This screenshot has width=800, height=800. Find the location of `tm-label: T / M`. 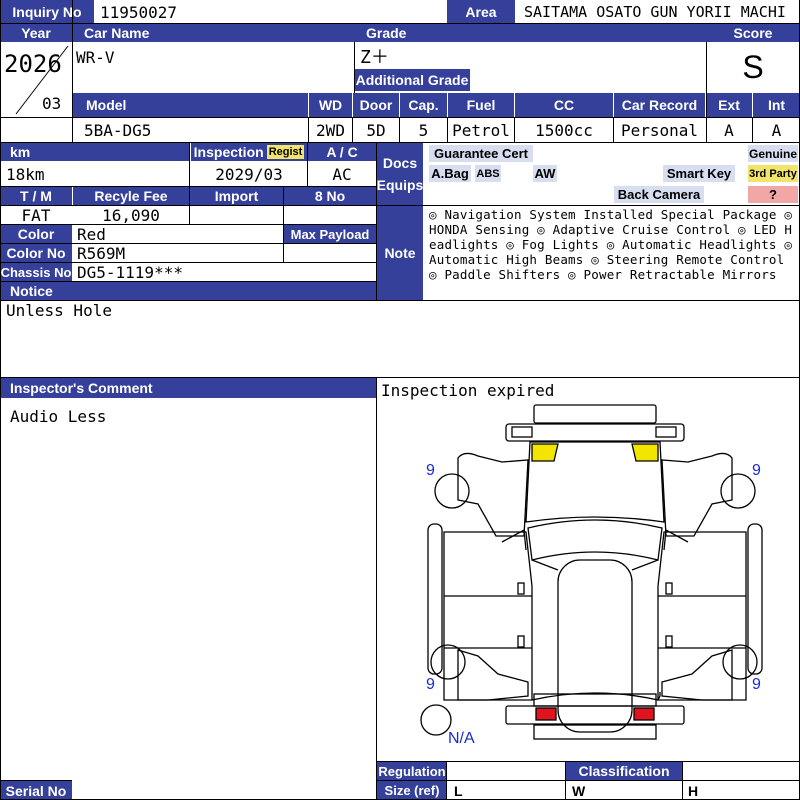

tm-label: T / M is located at coordinates (36, 196).